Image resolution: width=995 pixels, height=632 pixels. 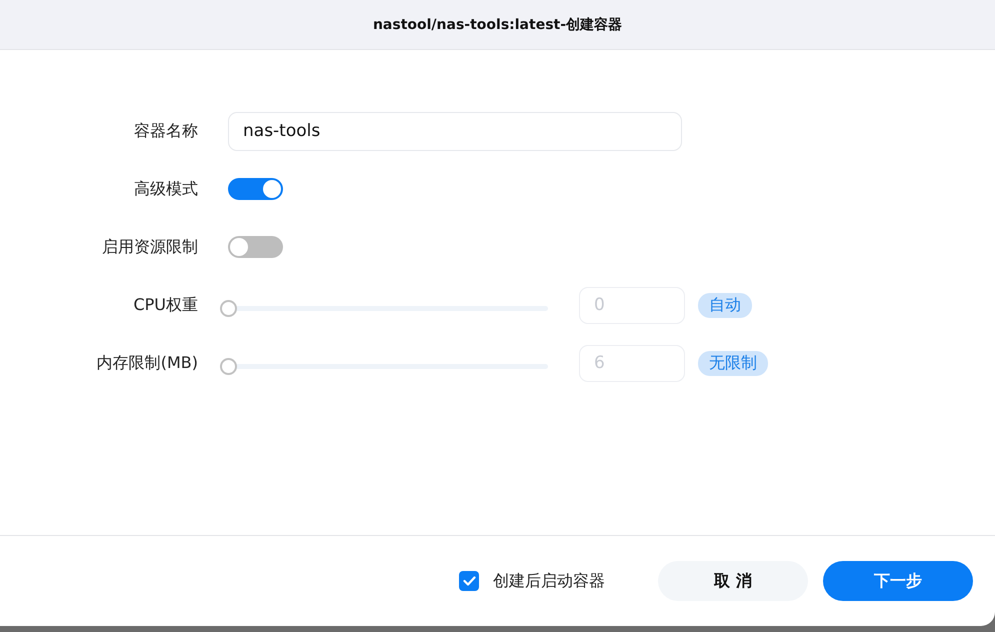 What do you see at coordinates (149, 247) in the screenshot?
I see `field-label: 启用资源限制` at bounding box center [149, 247].